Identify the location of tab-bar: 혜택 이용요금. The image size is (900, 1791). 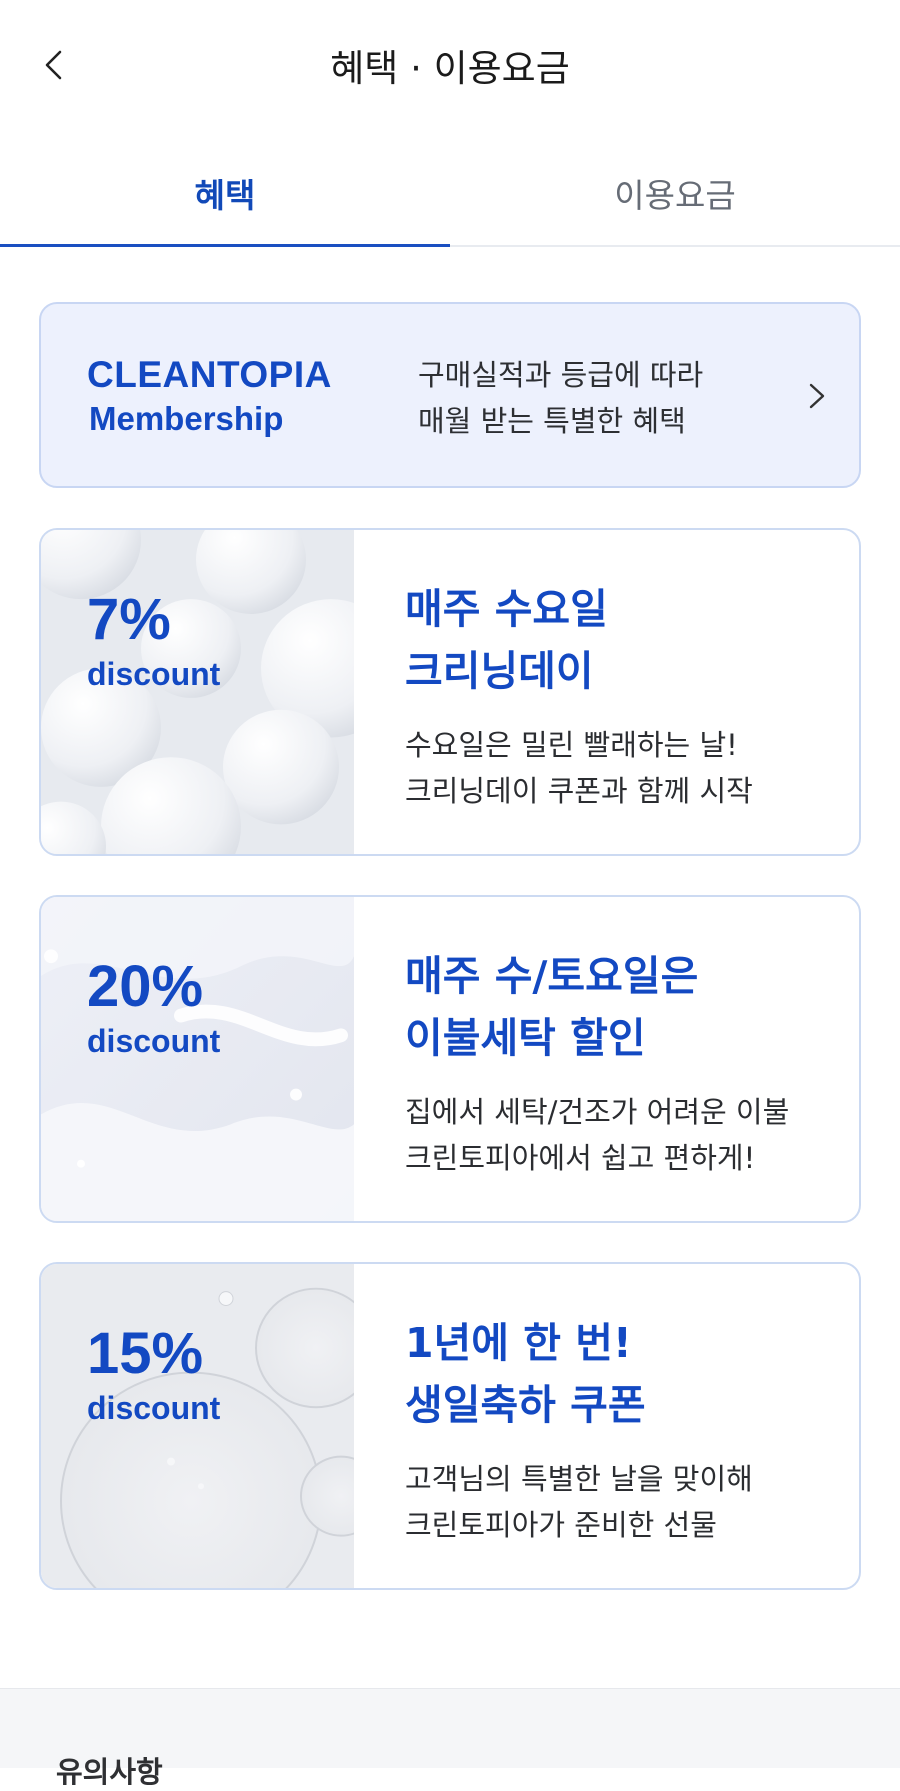
(450, 193).